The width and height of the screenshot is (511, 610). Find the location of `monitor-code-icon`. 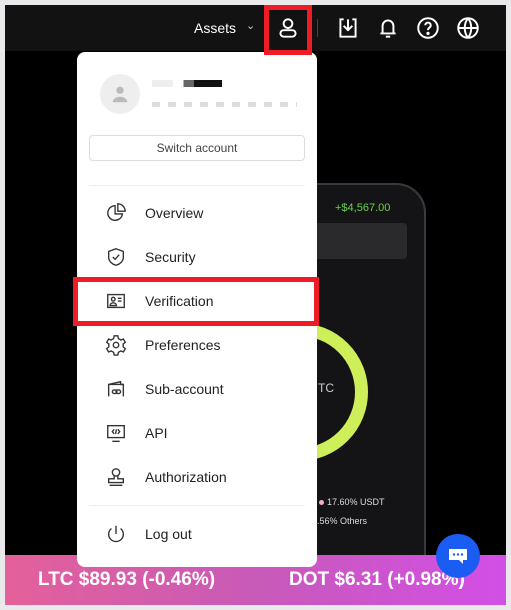

monitor-code-icon is located at coordinates (116, 433).